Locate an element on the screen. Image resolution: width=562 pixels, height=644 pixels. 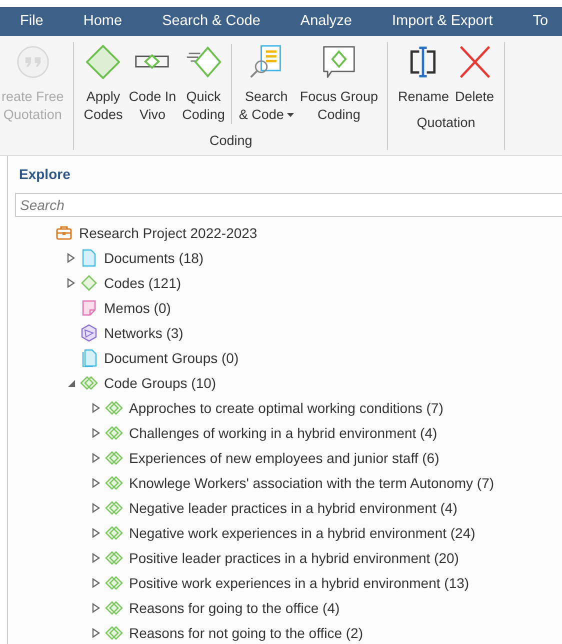
group-label: Quotation is located at coordinates (446, 122).